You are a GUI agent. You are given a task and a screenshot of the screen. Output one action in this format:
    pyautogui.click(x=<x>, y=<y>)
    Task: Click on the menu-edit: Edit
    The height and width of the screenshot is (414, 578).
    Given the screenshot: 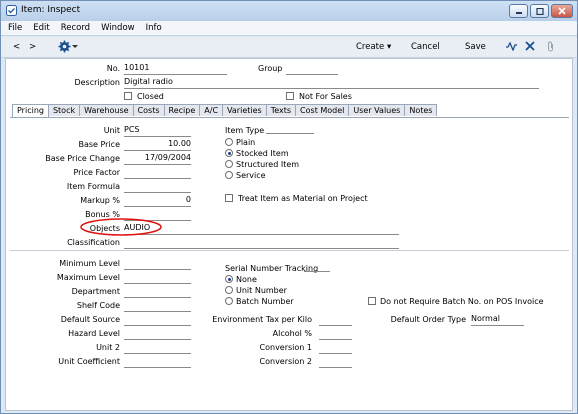 What is the action you would take?
    pyautogui.click(x=41, y=28)
    